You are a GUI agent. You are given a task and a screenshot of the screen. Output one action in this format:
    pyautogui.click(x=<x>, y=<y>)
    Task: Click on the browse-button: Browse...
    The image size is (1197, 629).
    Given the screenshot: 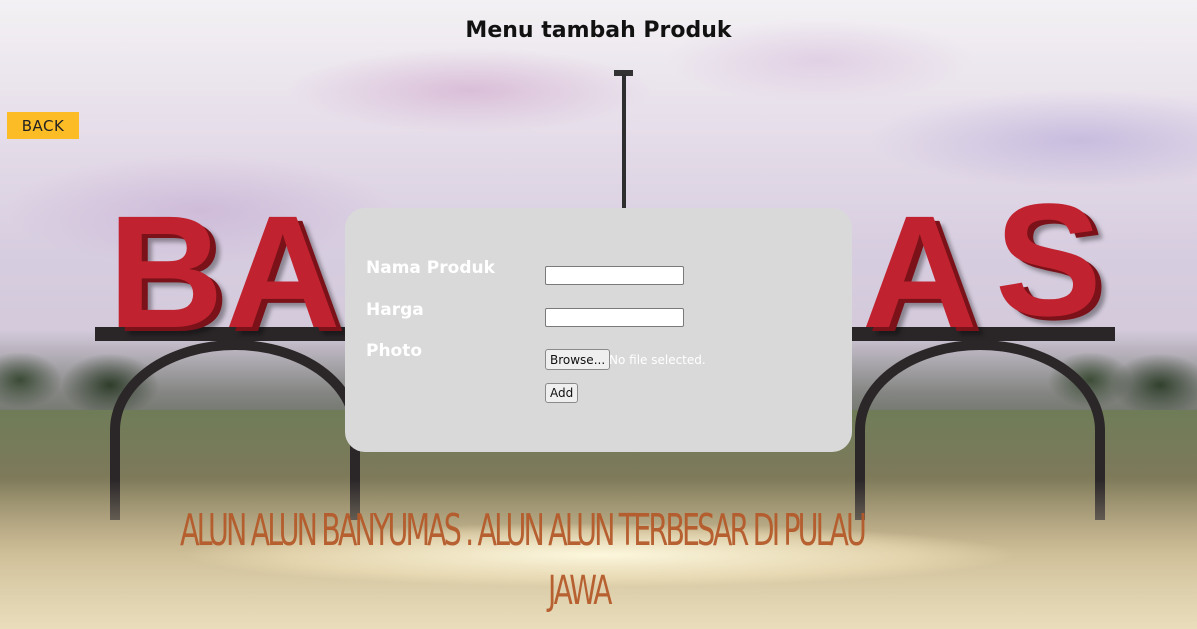 What is the action you would take?
    pyautogui.click(x=578, y=359)
    